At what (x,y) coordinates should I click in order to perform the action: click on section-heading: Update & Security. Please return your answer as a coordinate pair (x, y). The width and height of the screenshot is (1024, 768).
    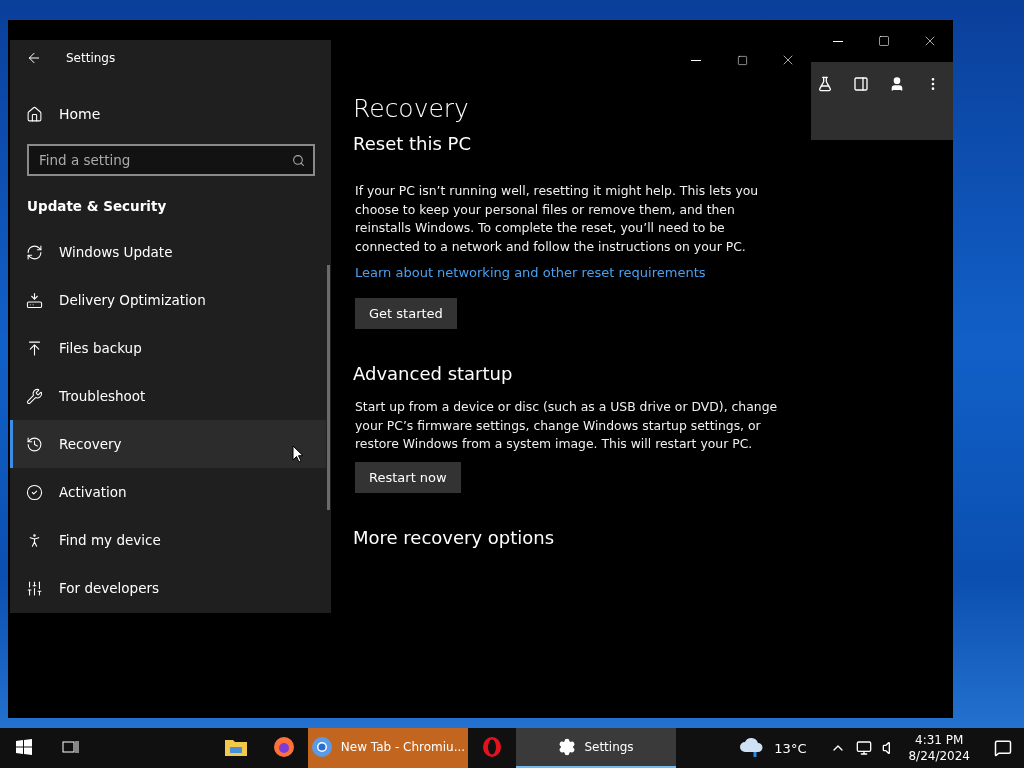
    Looking at the image, I should click on (97, 206).